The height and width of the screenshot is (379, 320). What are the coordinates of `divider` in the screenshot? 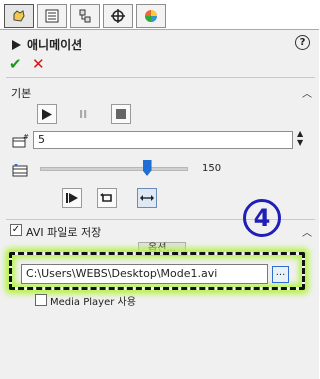 It's located at (160, 77).